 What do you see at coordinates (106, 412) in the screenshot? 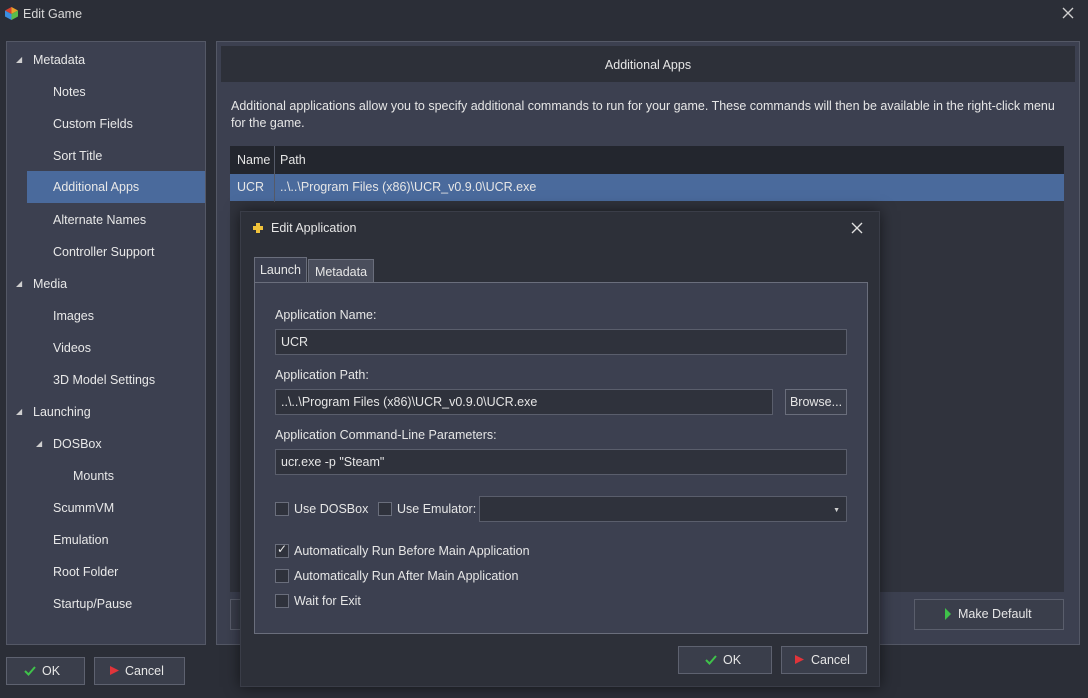
I see `sidebar-item-launching: ◢ Launching` at bounding box center [106, 412].